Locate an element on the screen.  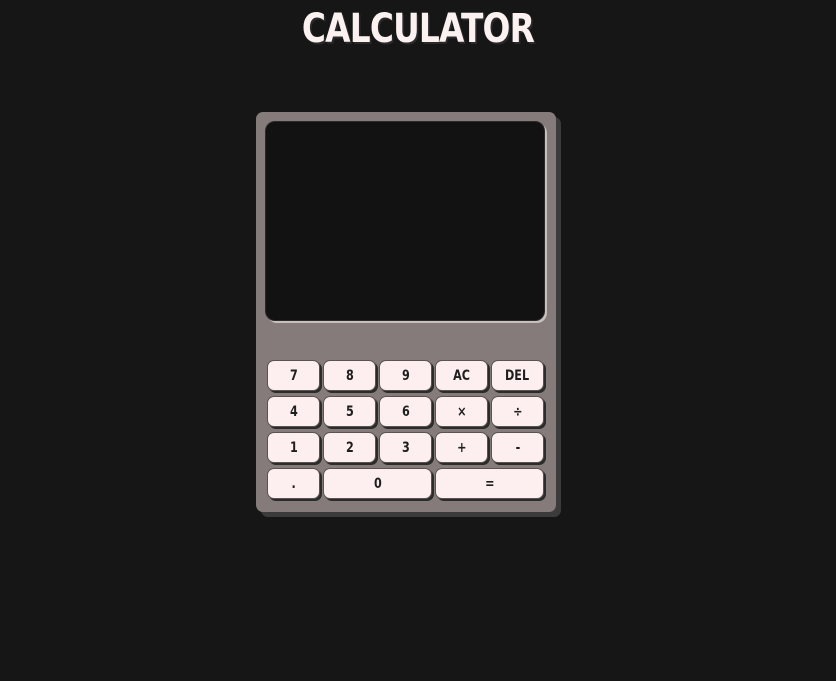
key-3-label: 3 is located at coordinates (405, 447).